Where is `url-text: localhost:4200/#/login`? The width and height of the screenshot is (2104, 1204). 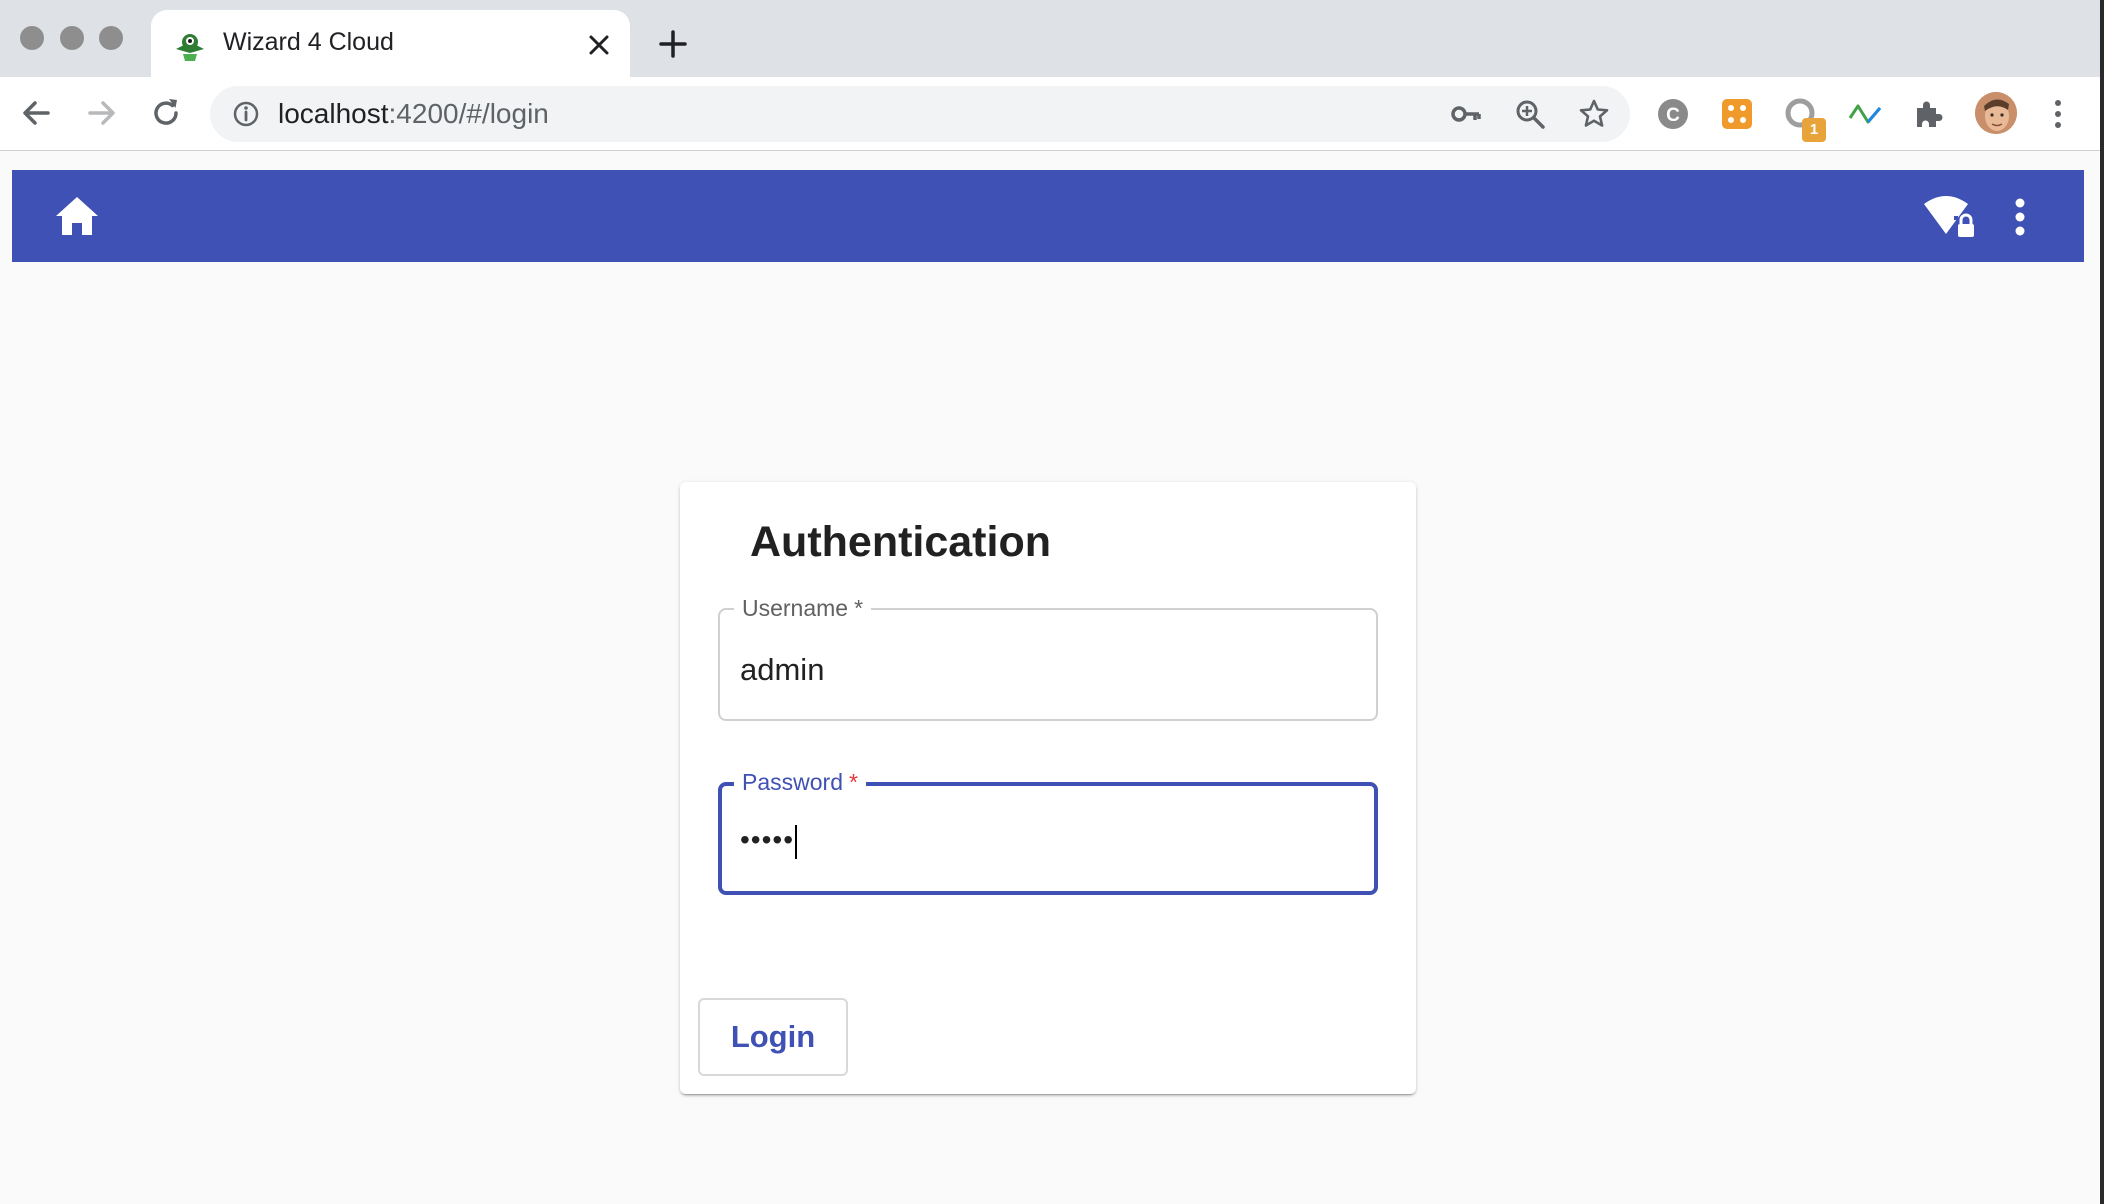 url-text: localhost:4200/#/login is located at coordinates (413, 114).